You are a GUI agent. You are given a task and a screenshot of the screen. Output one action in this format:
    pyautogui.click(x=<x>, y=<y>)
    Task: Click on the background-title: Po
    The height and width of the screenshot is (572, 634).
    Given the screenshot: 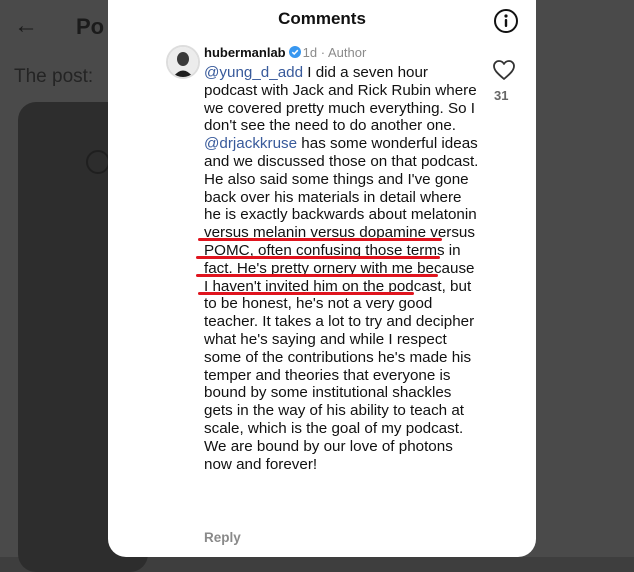 What is the action you would take?
    pyautogui.click(x=90, y=26)
    